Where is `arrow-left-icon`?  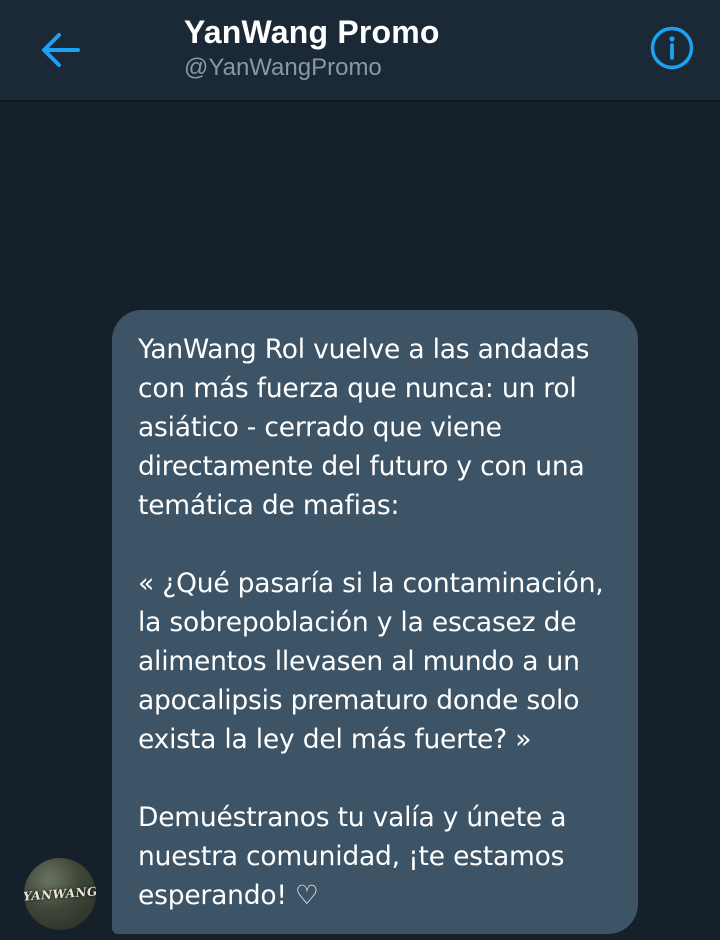
arrow-left-icon is located at coordinates (60, 52).